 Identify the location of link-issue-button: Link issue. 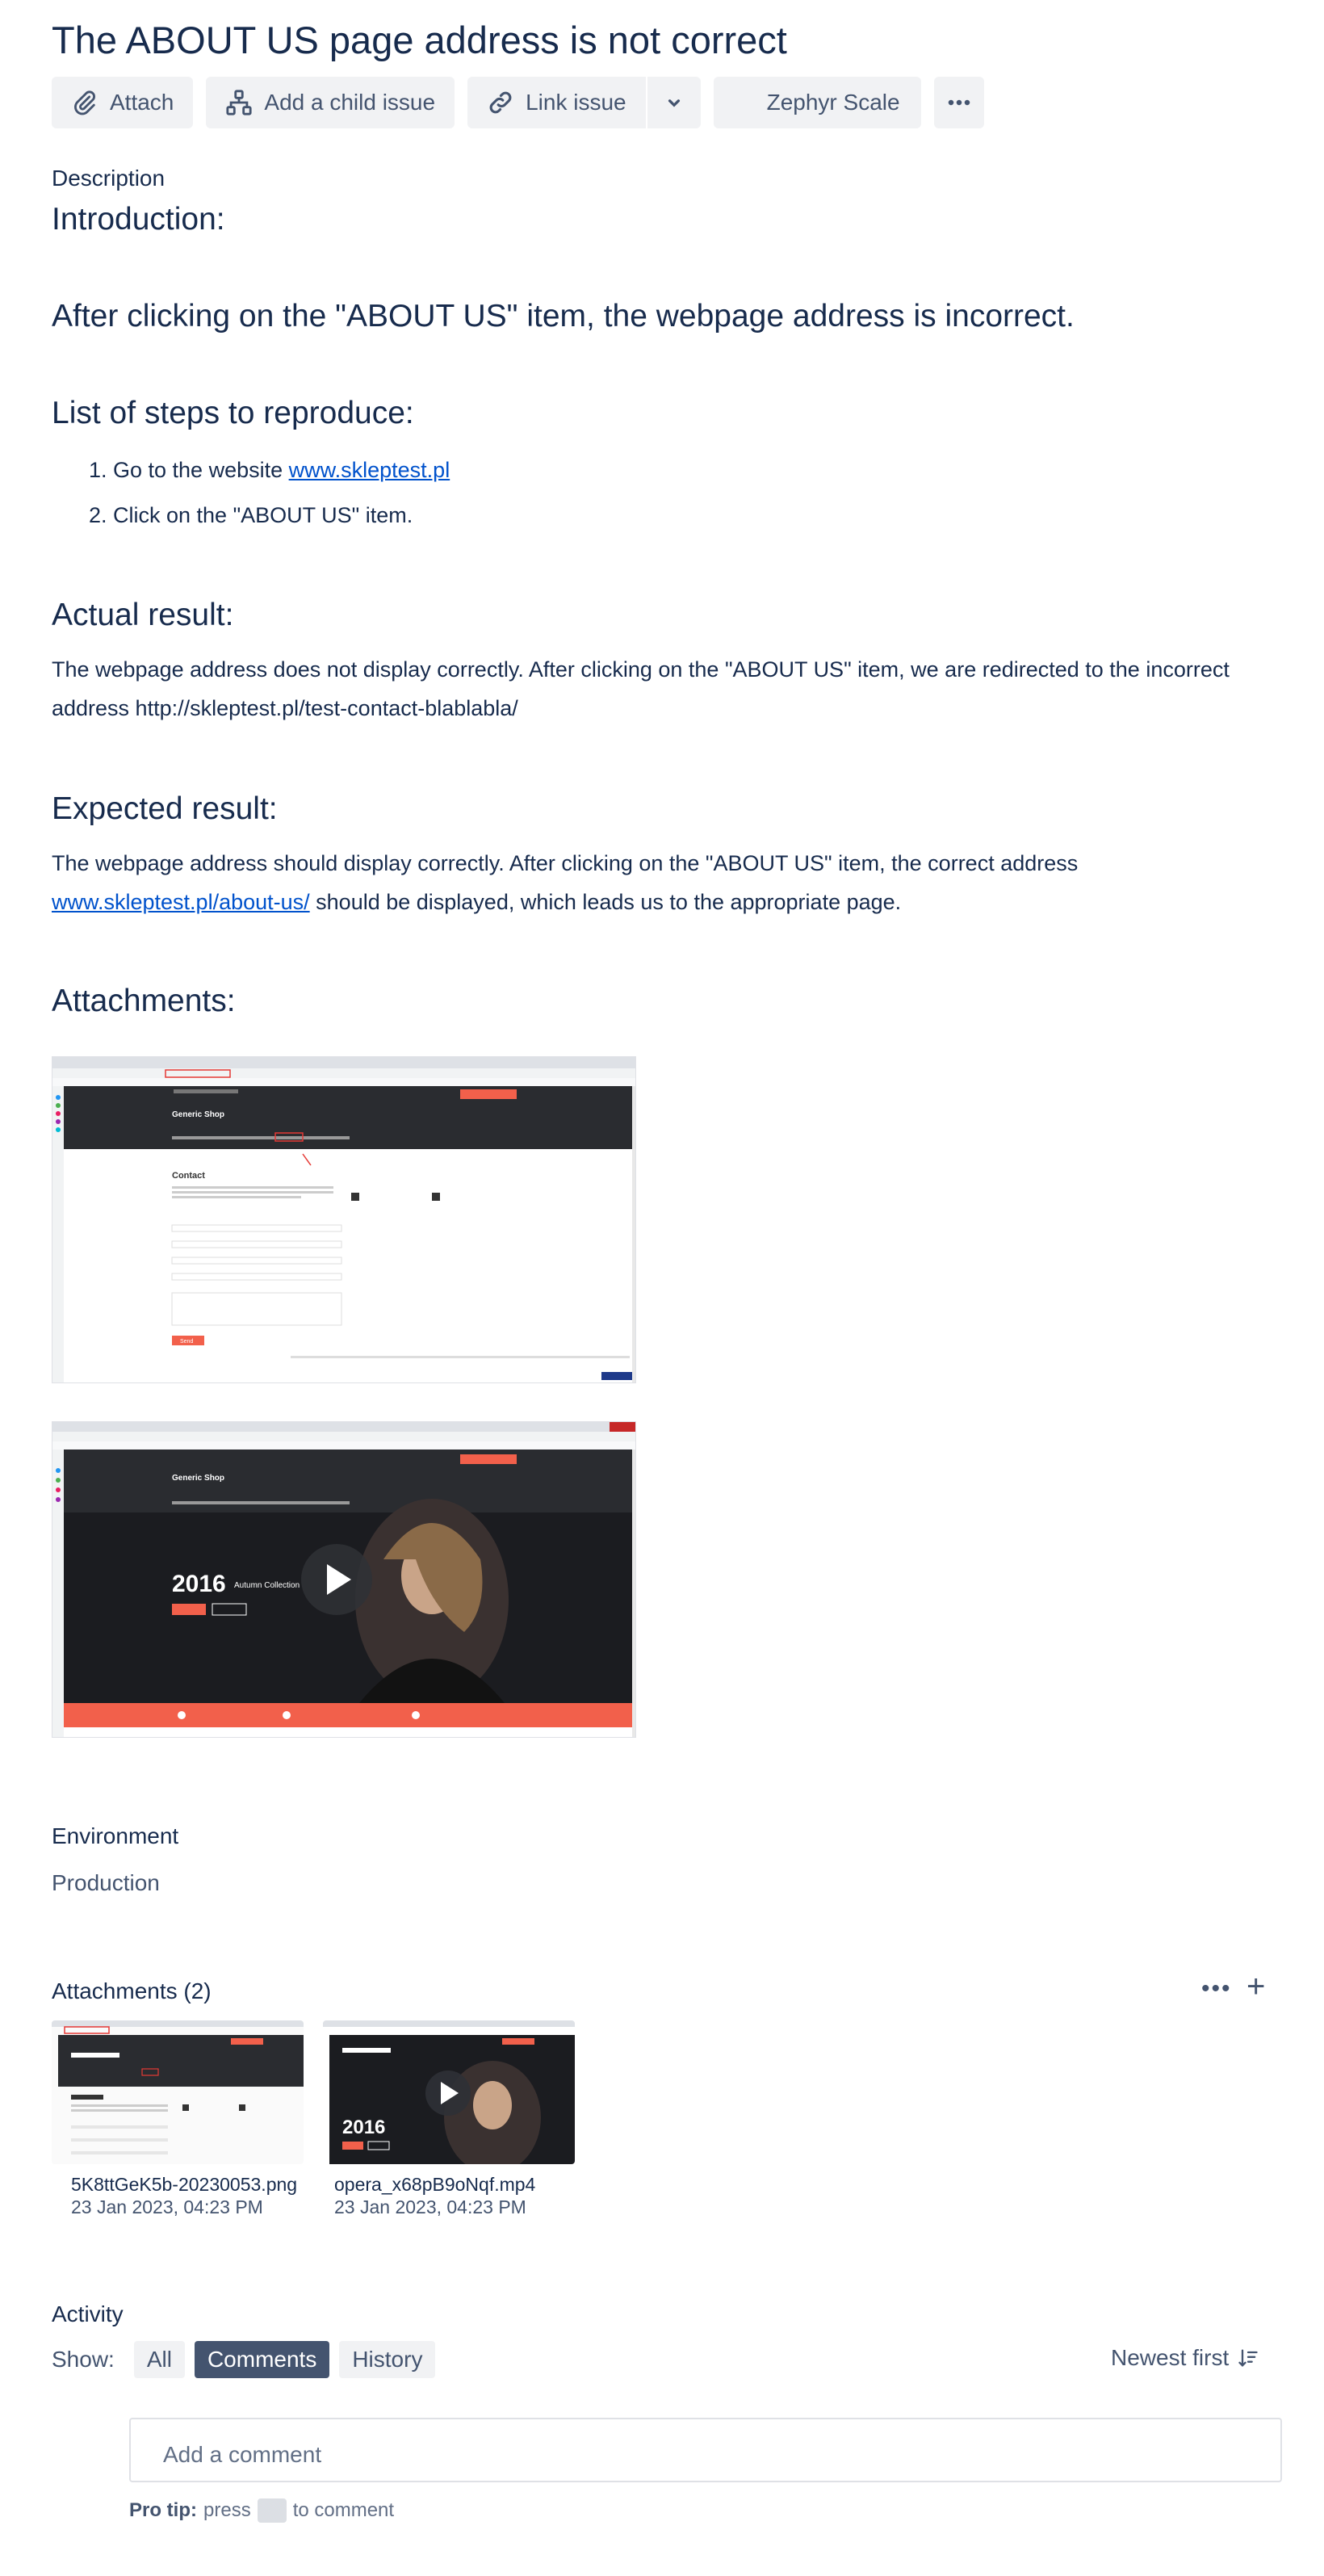
(556, 102).